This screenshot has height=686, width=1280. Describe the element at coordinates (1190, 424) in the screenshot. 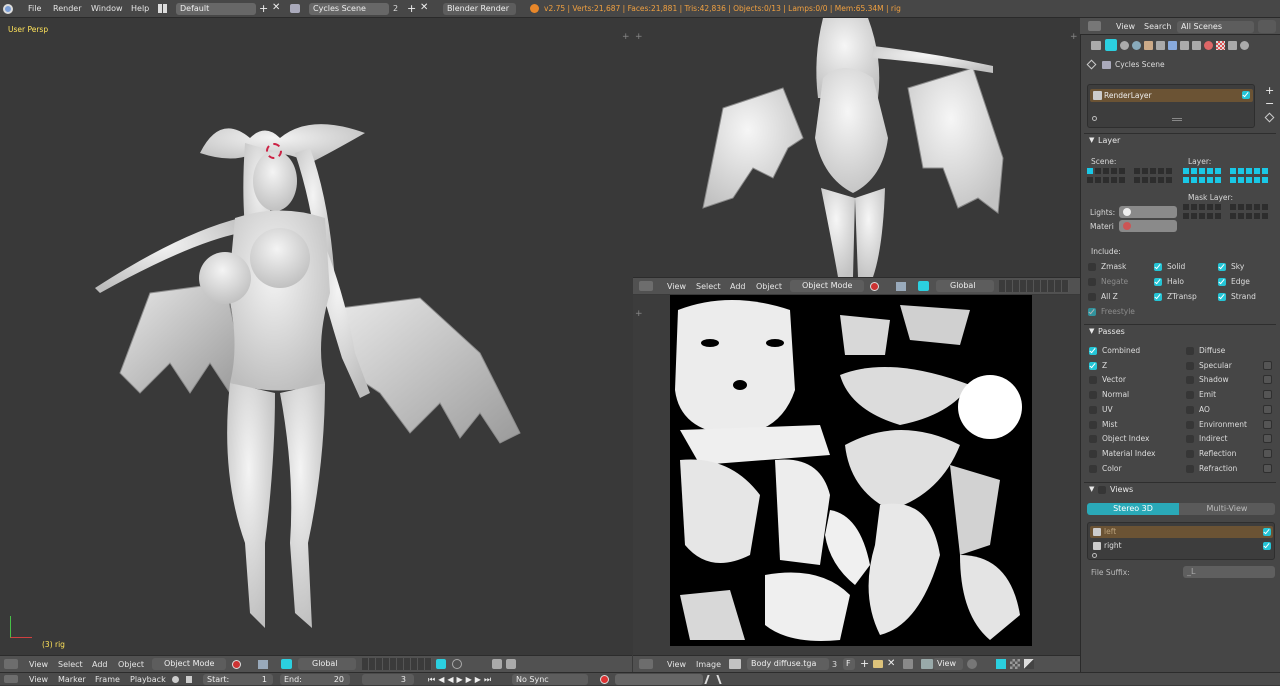

I see `pass-environment-checkbox` at that location.